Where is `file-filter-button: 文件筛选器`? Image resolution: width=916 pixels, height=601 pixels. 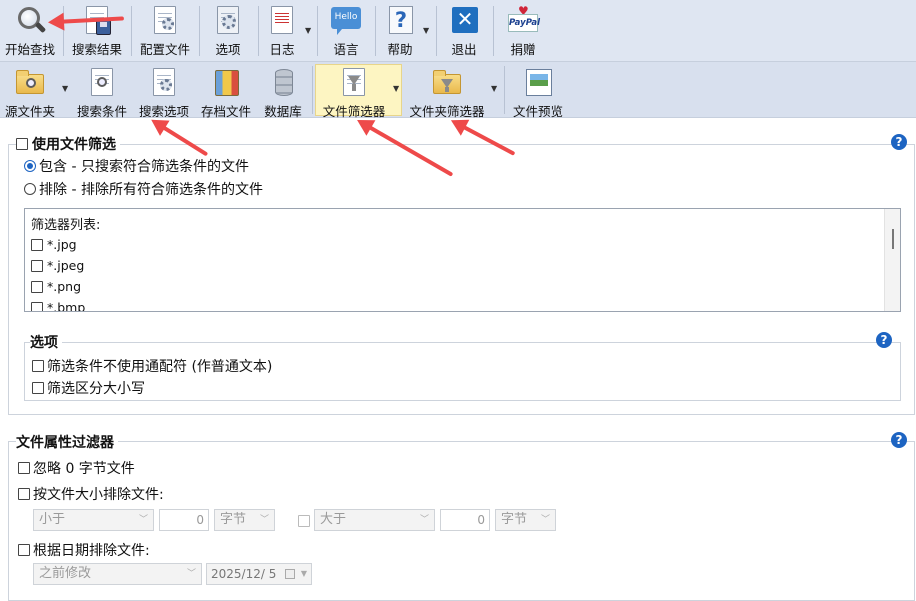 file-filter-button: 文件筛选器 is located at coordinates (354, 91).